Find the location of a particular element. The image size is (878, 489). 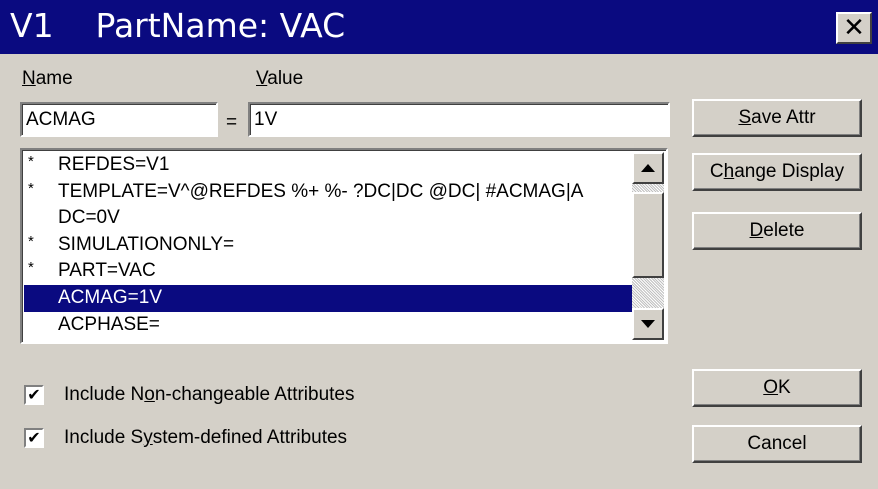

list-item: * REFDES=V1 is located at coordinates (329, 165).